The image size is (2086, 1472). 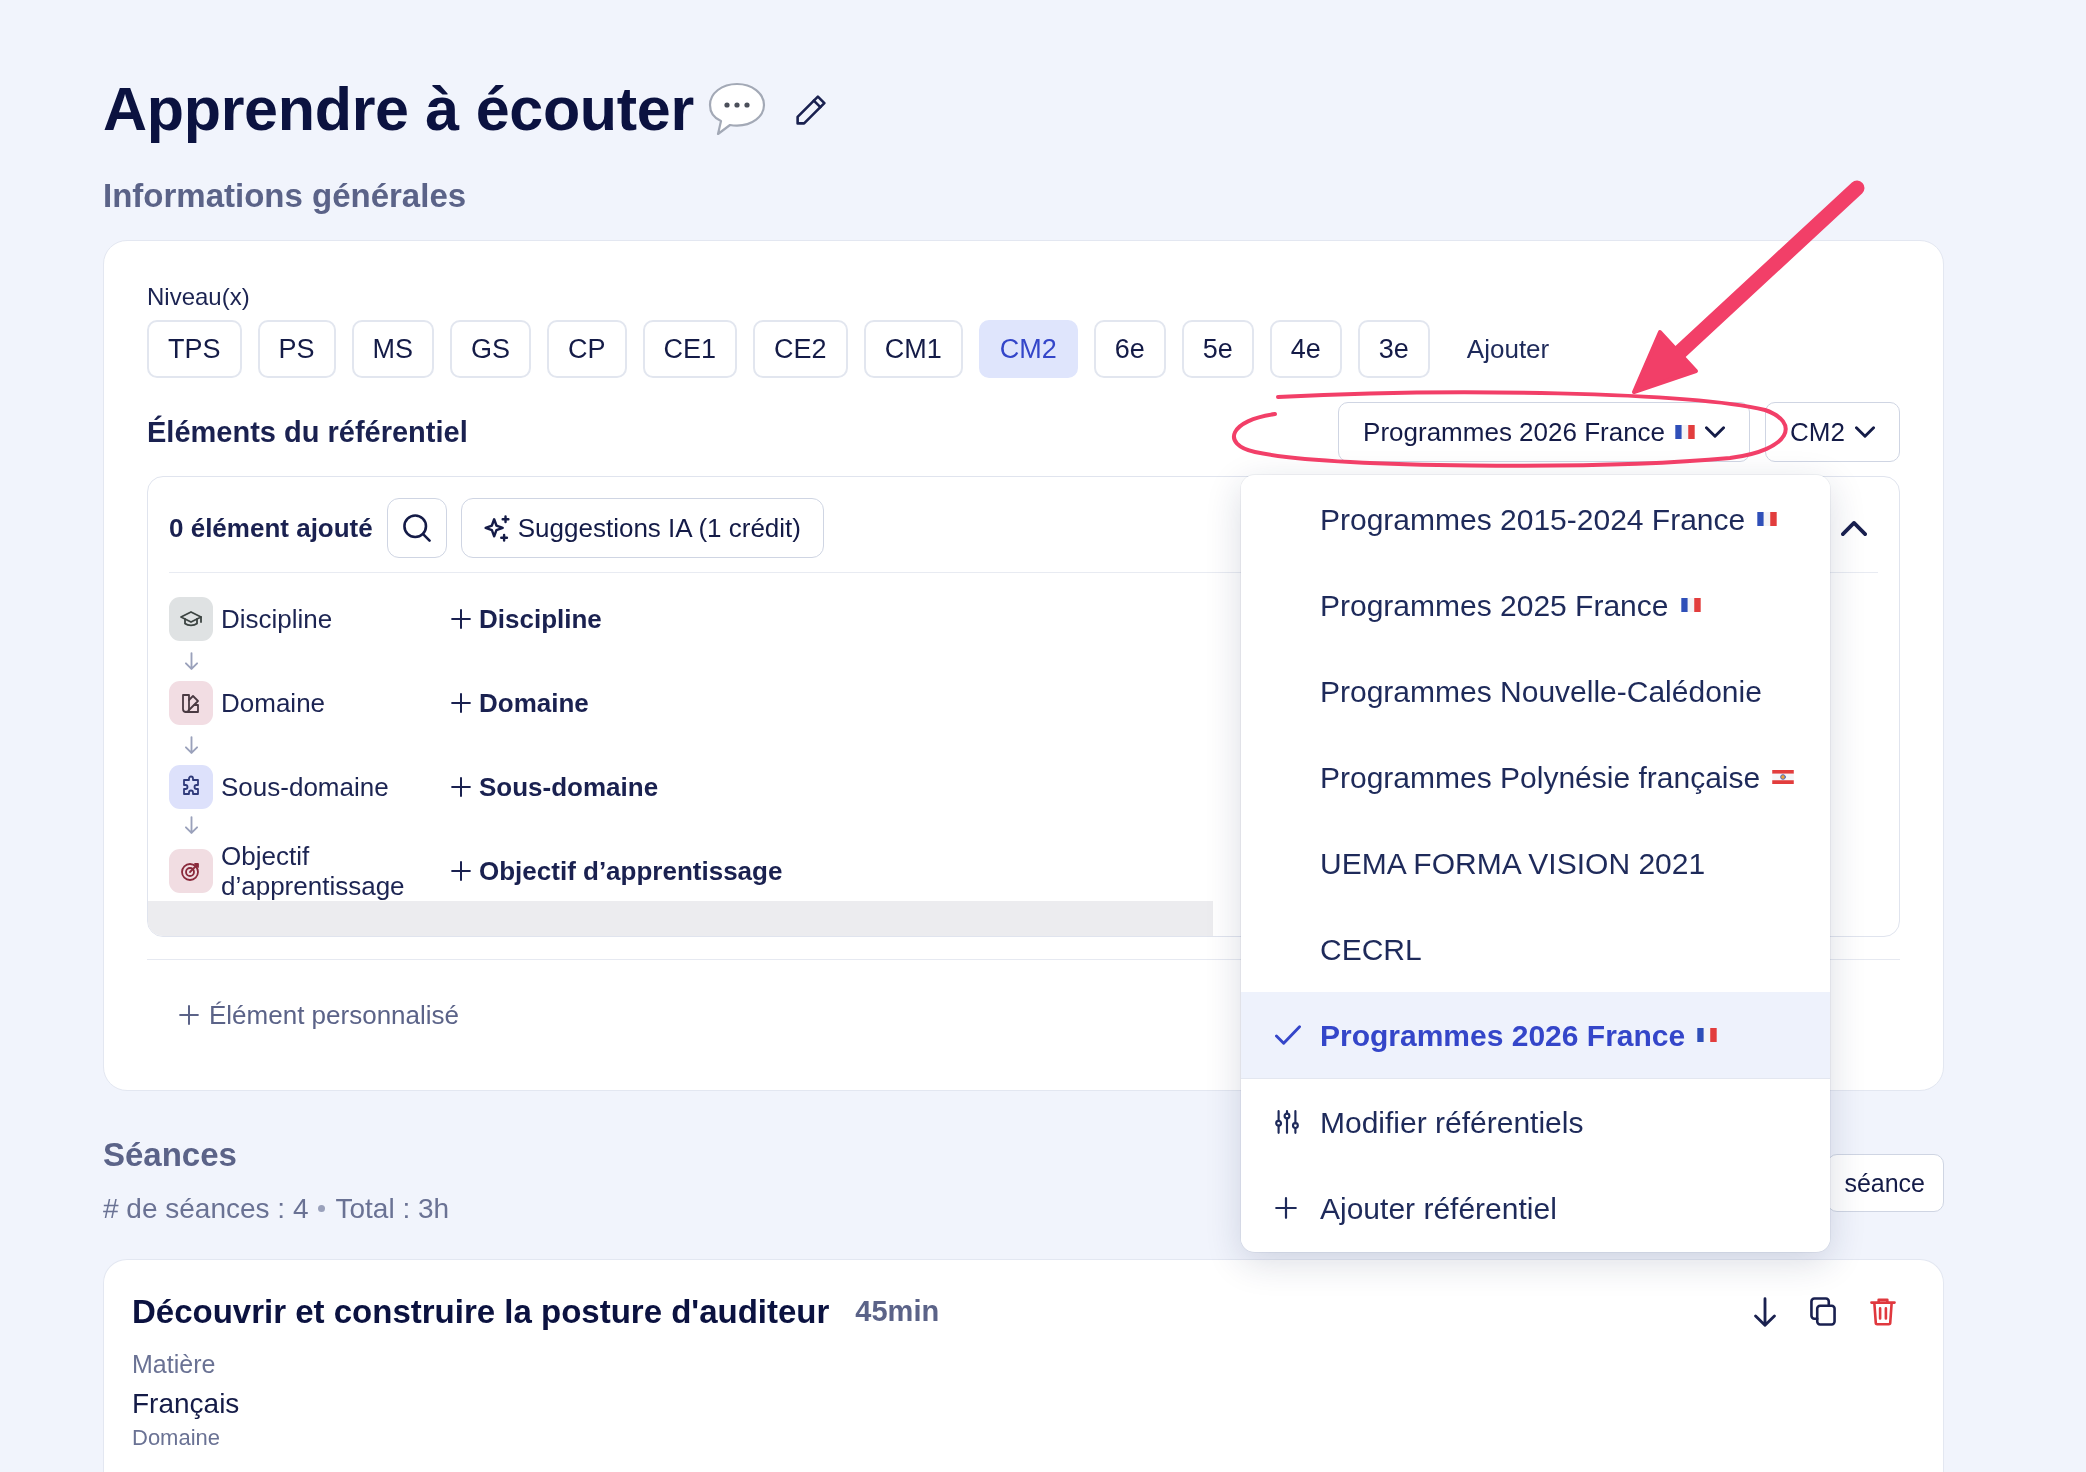 I want to click on custom-element-button: Élément personnalisé, so click(x=319, y=1015).